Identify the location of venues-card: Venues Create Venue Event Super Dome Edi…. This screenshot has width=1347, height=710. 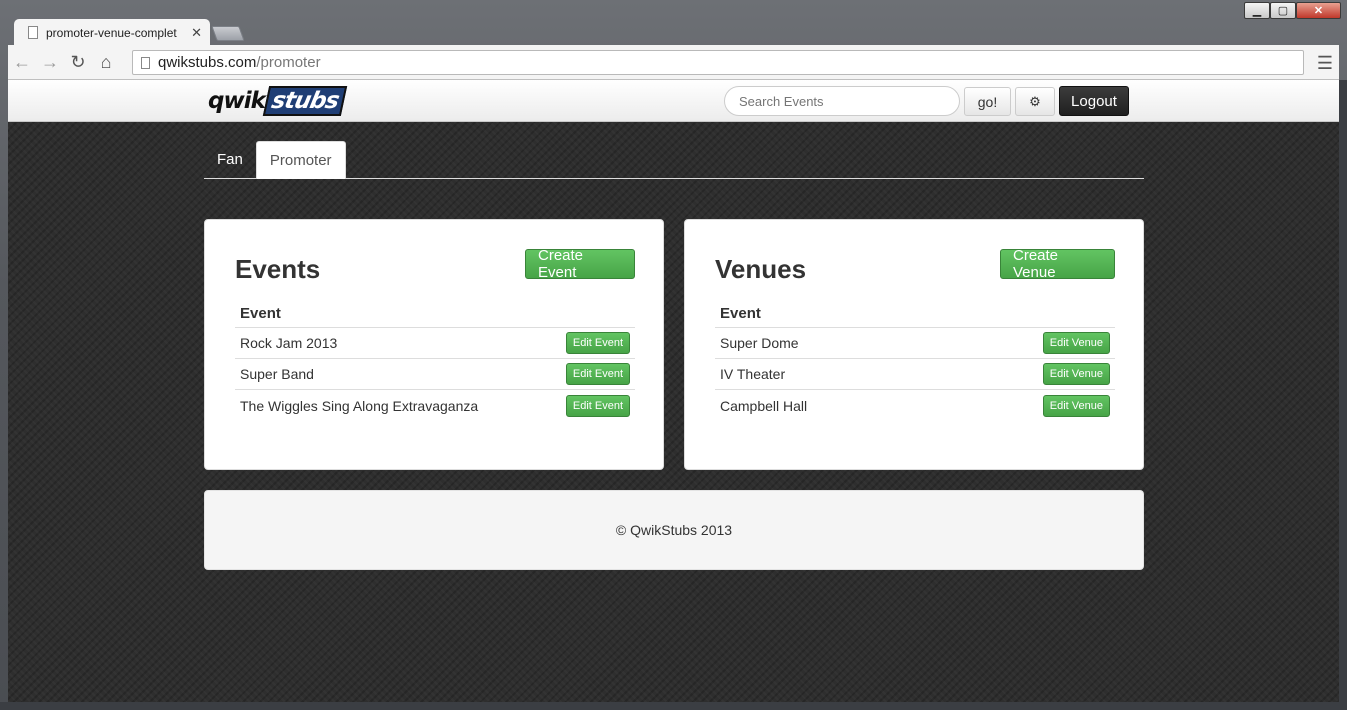
(914, 344).